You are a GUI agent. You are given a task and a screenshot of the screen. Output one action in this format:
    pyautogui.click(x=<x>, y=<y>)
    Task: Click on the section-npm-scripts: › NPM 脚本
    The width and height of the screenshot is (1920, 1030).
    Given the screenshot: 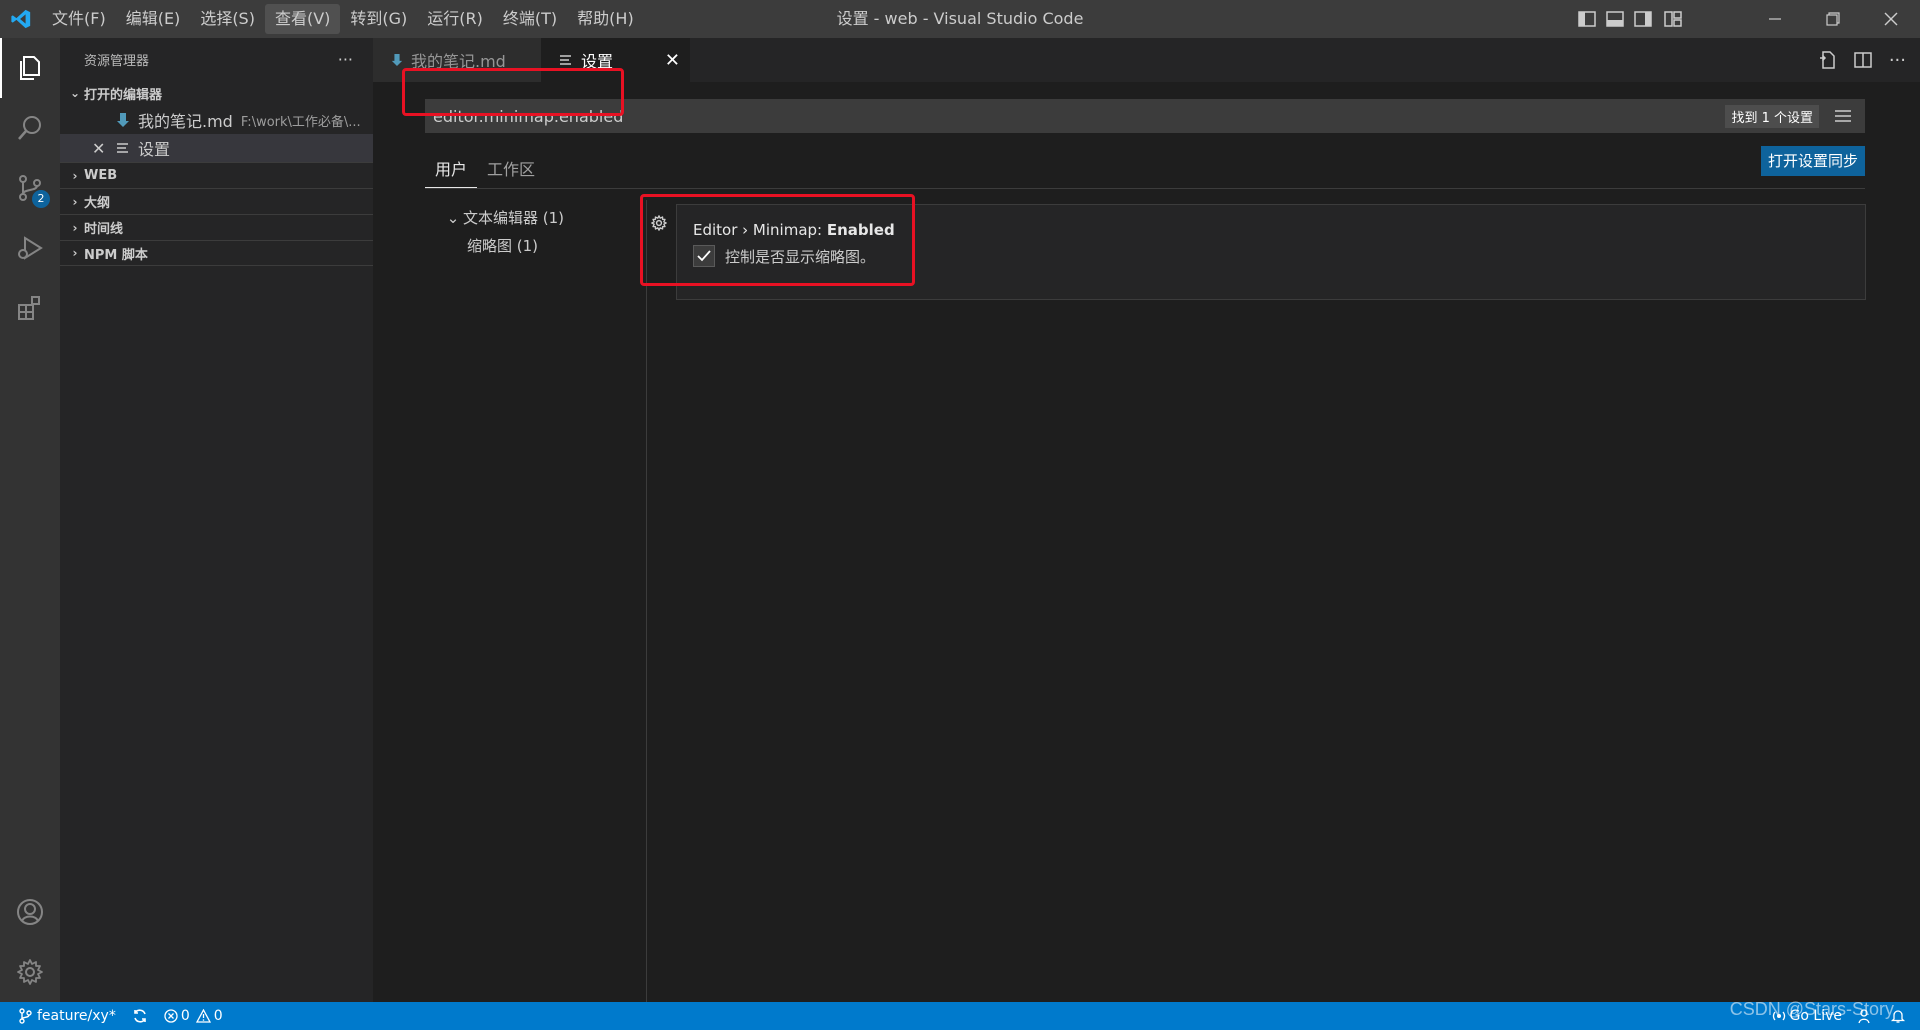 What is the action you would take?
    pyautogui.click(x=216, y=253)
    